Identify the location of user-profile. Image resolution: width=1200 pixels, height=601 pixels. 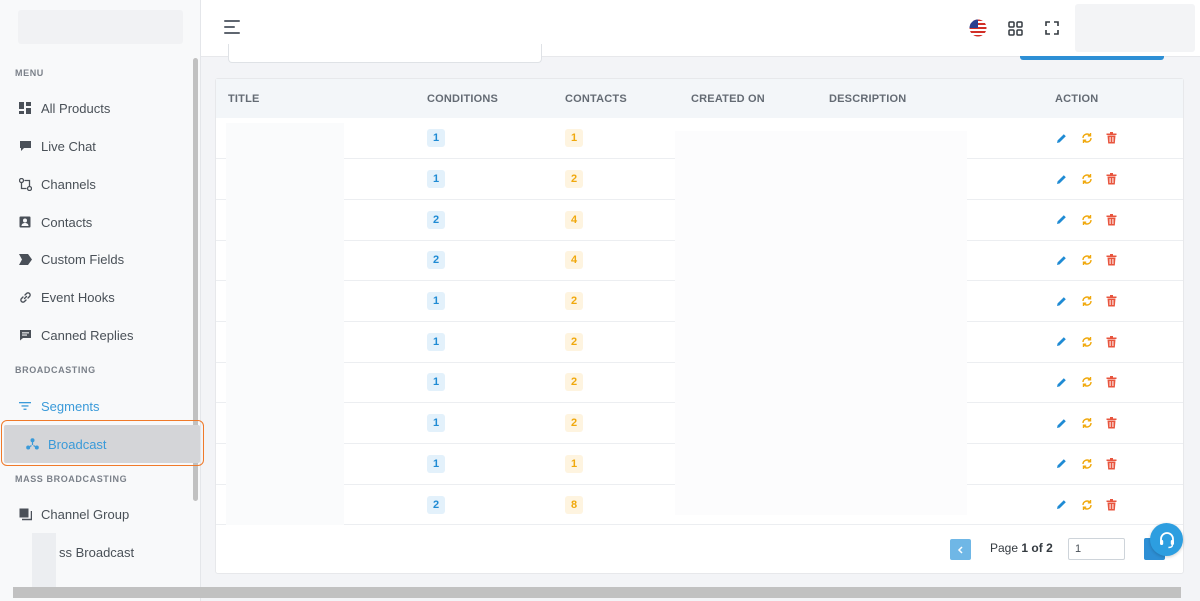
(1135, 28).